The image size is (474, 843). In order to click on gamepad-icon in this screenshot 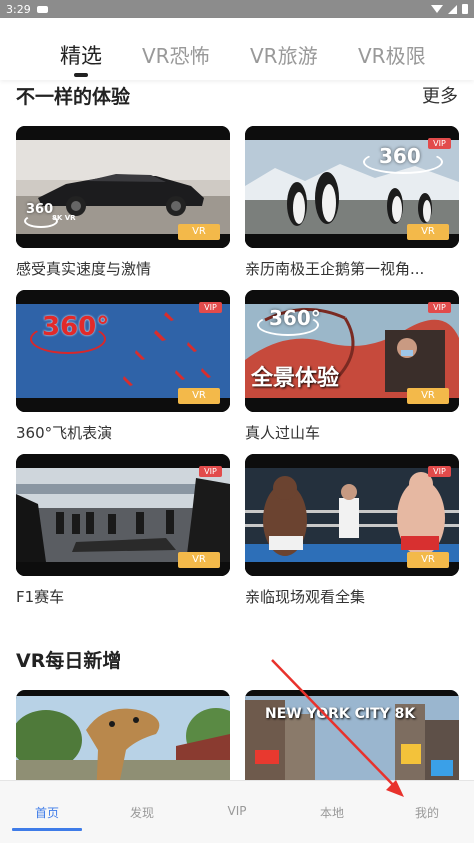, I will do `click(42, 9)`.